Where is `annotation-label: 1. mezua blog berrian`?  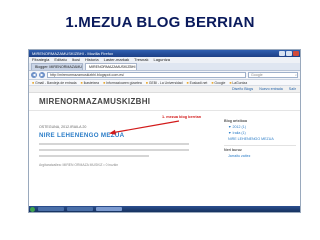
annotation-label: 1. mezua blog berrian is located at coordinates (182, 117).